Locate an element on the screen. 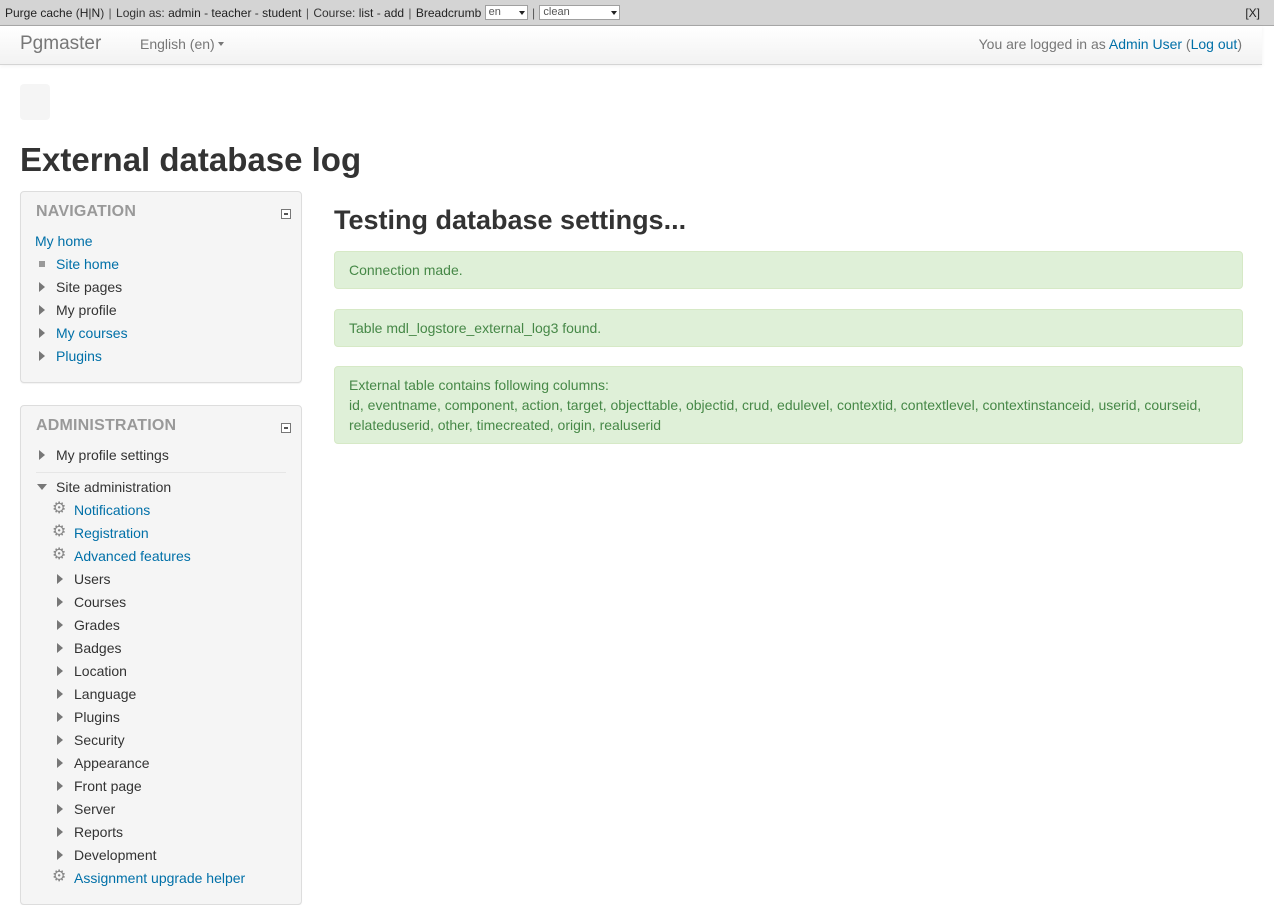  nav-item-label: My home is located at coordinates (64, 241).